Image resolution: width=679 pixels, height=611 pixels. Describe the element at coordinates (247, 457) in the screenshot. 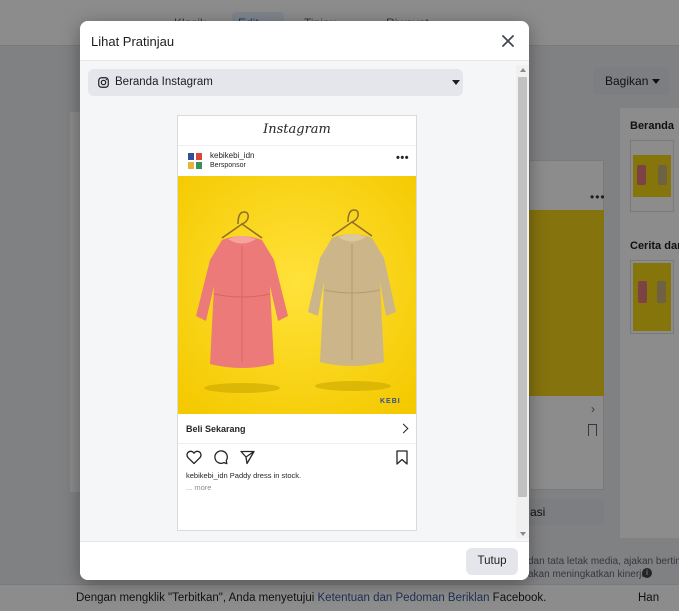

I see `share-send-icon` at that location.